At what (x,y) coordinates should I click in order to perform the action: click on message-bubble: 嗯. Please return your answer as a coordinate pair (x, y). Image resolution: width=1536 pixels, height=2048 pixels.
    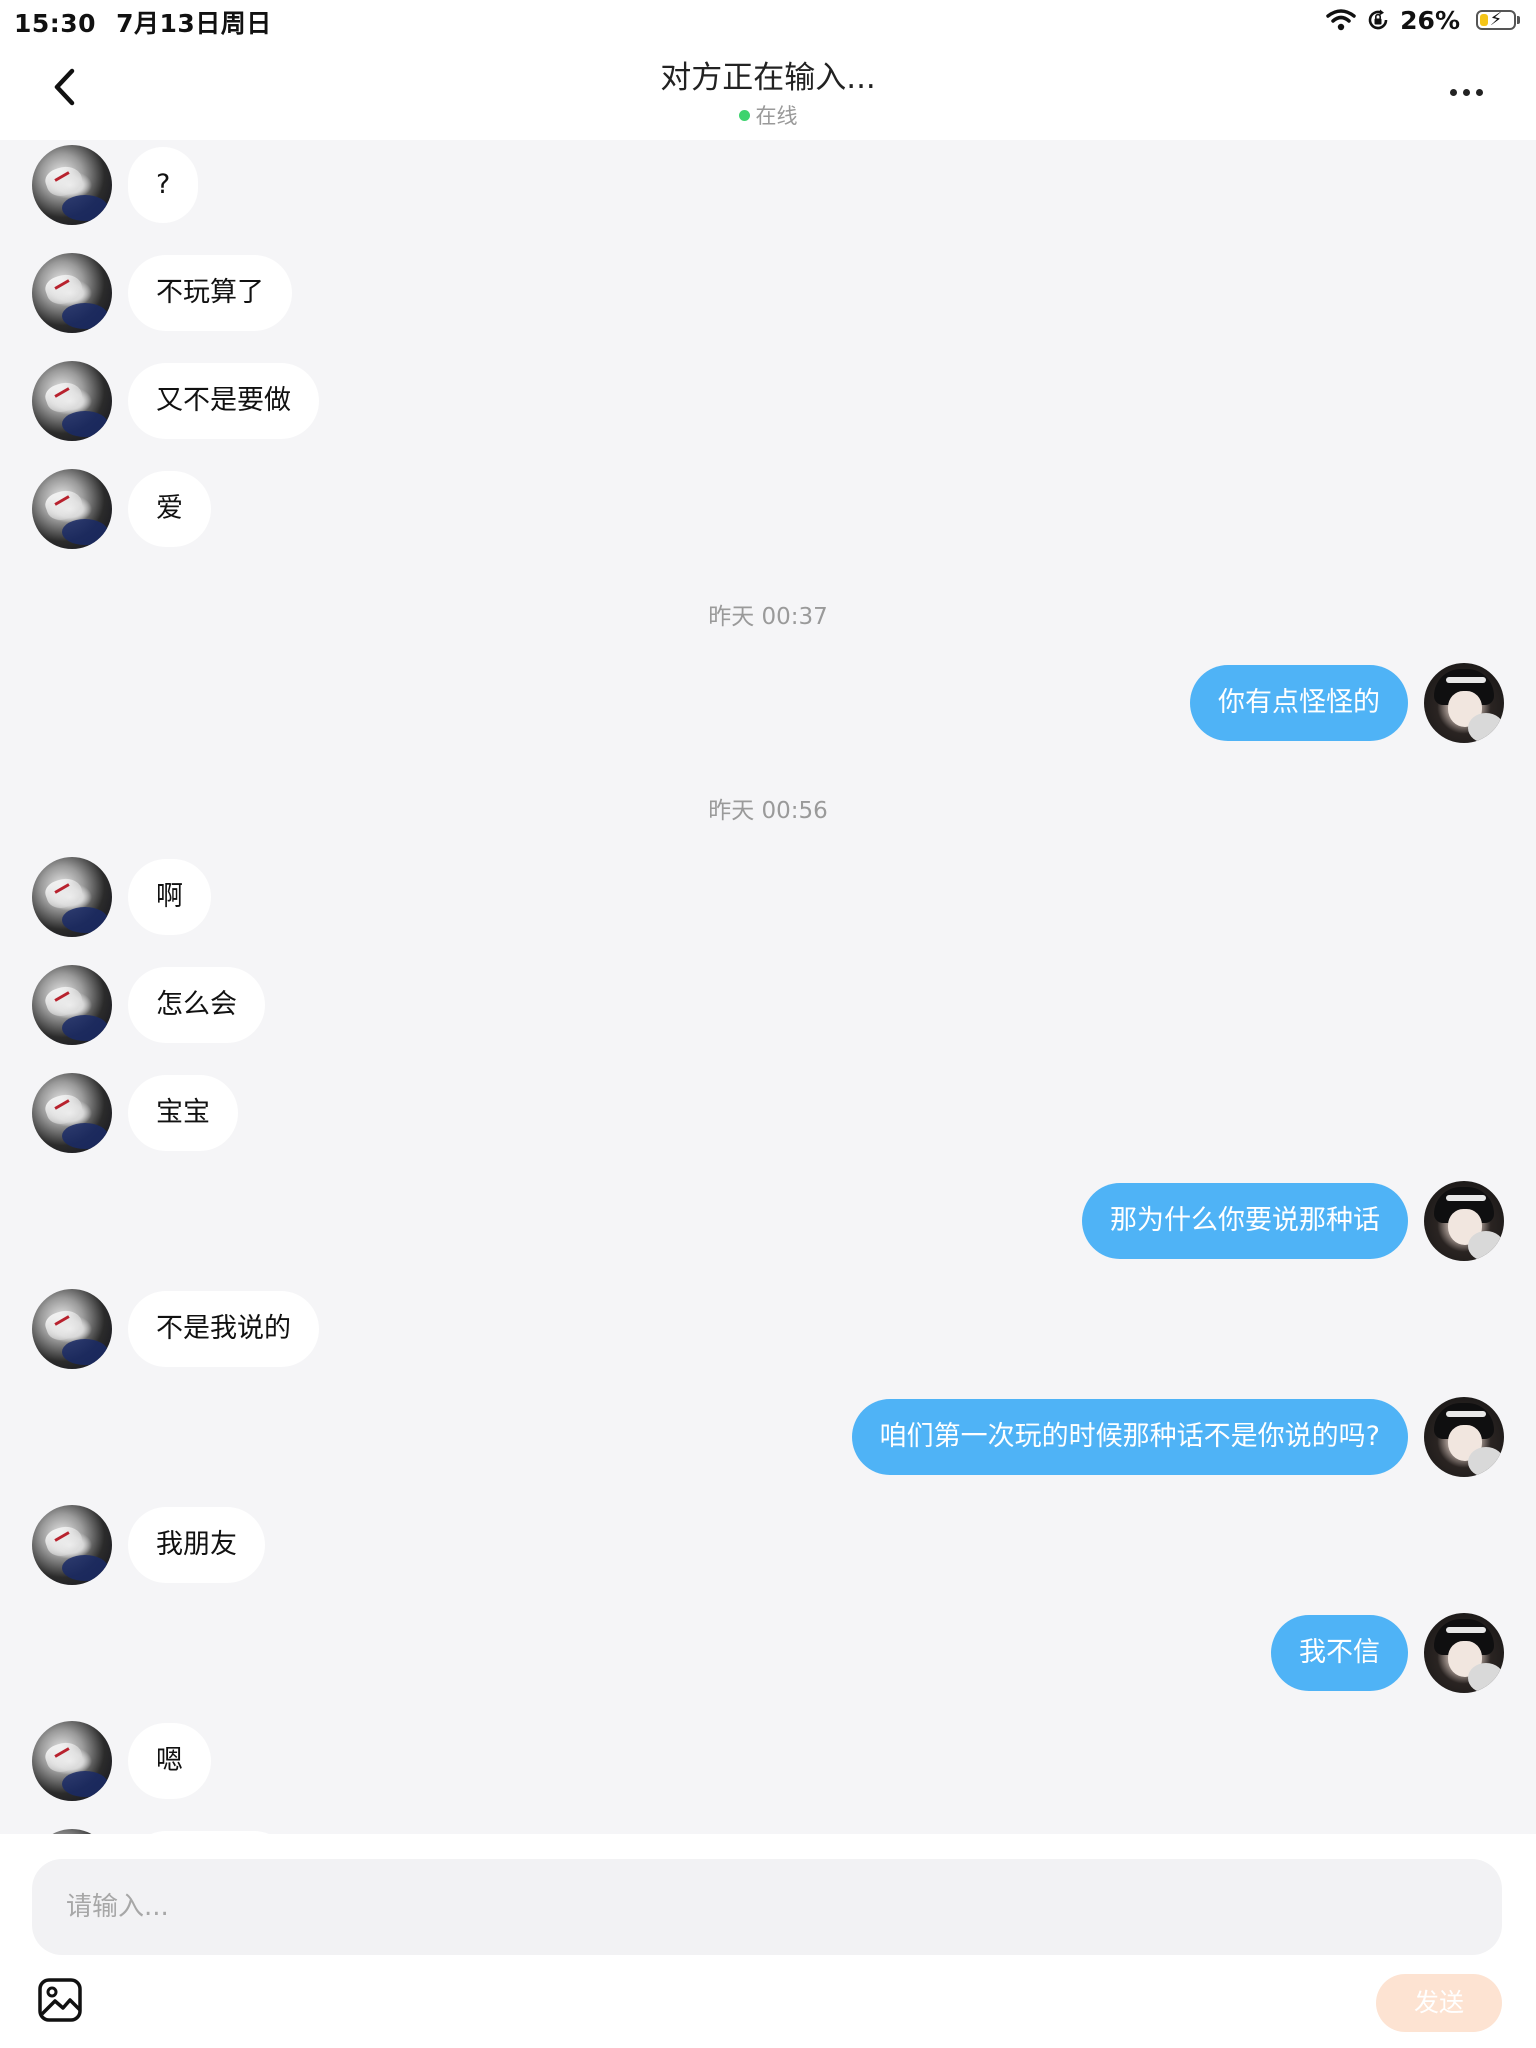
    Looking at the image, I should click on (169, 1761).